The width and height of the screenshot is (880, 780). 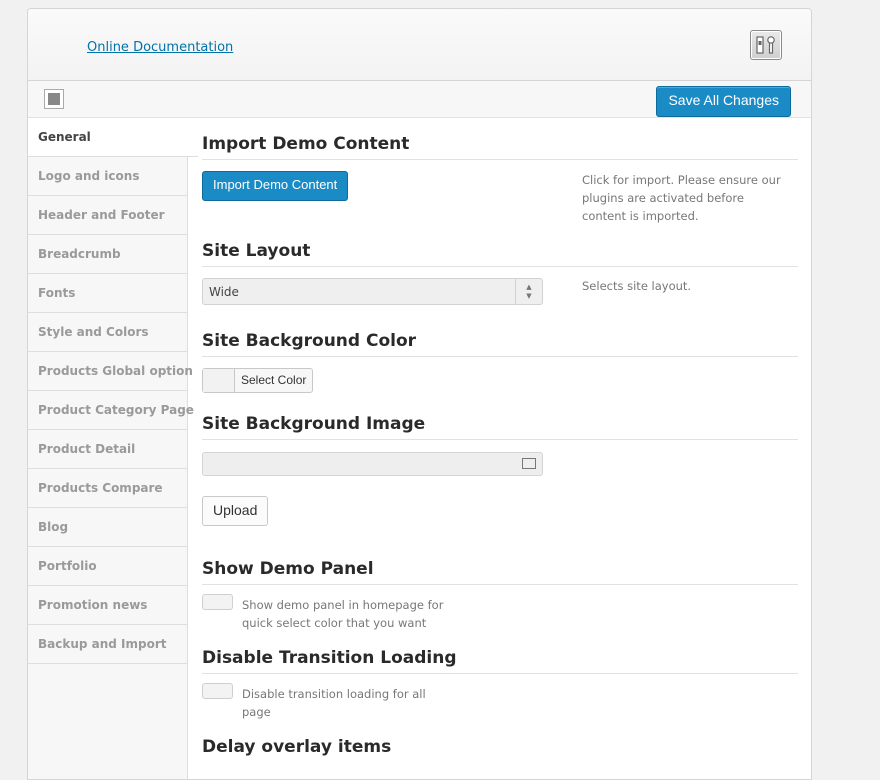 What do you see at coordinates (107, 254) in the screenshot?
I see `sidebar-item-breadcrumb: Breadcrumb` at bounding box center [107, 254].